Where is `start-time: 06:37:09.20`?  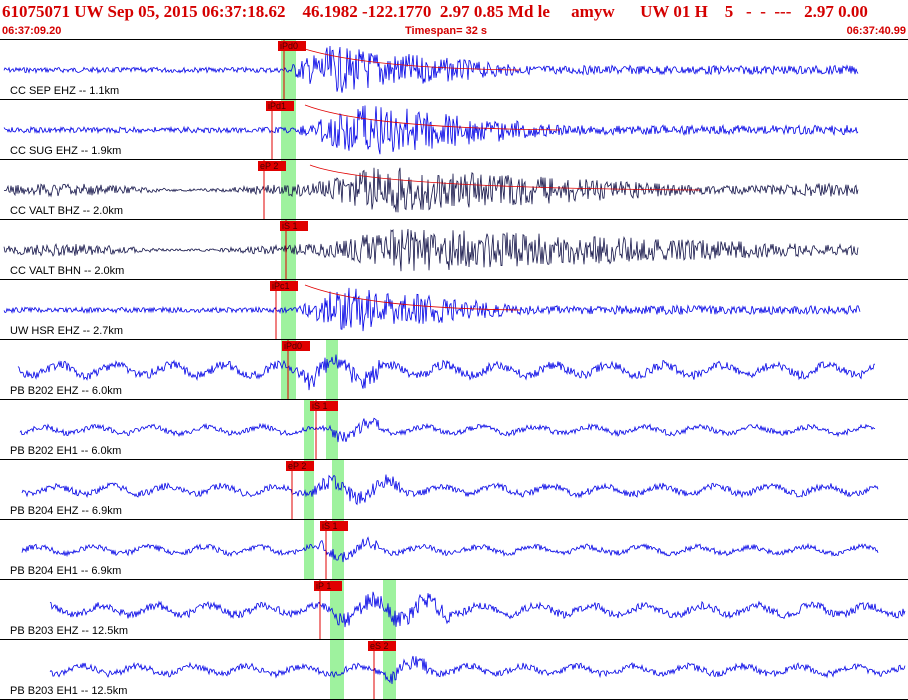
start-time: 06:37:09.20 is located at coordinates (32, 31).